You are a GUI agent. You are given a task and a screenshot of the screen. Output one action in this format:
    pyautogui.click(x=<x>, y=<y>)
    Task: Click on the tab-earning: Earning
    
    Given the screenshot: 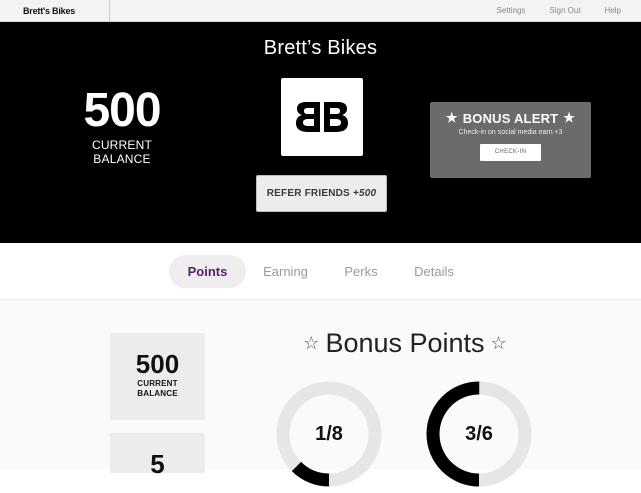 What is the action you would take?
    pyautogui.click(x=285, y=271)
    